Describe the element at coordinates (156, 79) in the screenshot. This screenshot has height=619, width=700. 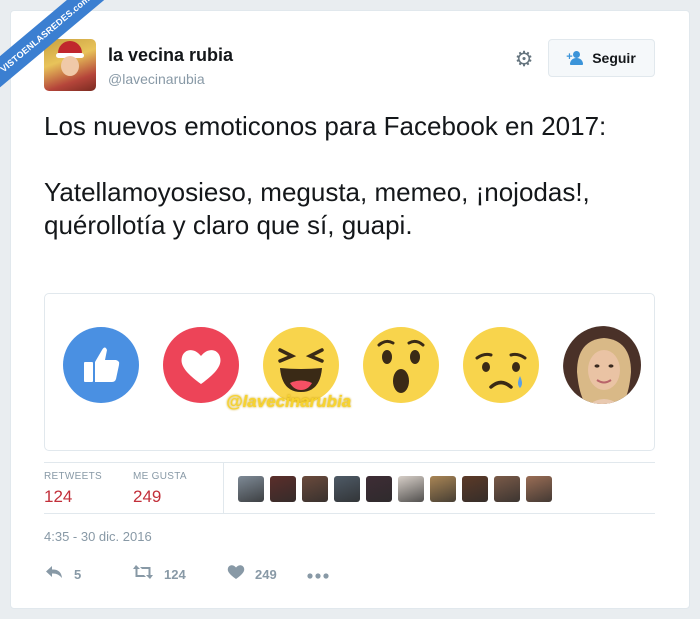
I see `author-handle: @lavecinarubia` at that location.